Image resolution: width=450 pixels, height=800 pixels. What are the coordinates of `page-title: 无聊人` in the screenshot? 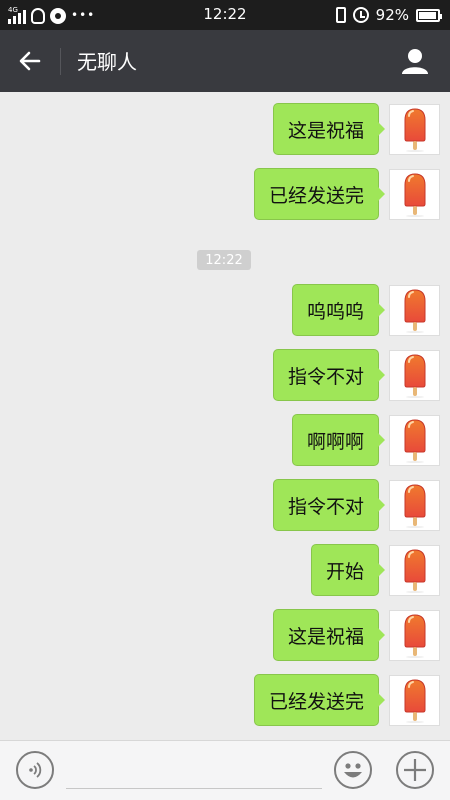 It's located at (107, 62).